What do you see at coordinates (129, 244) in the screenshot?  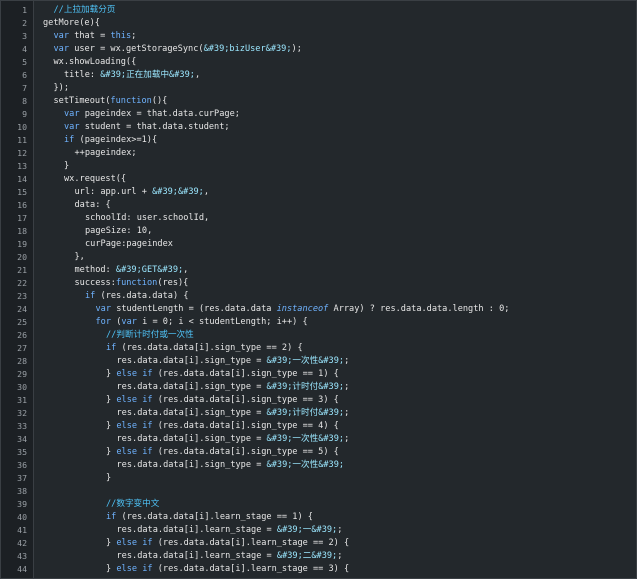 I see `code-token: curPage:pageindex` at bounding box center [129, 244].